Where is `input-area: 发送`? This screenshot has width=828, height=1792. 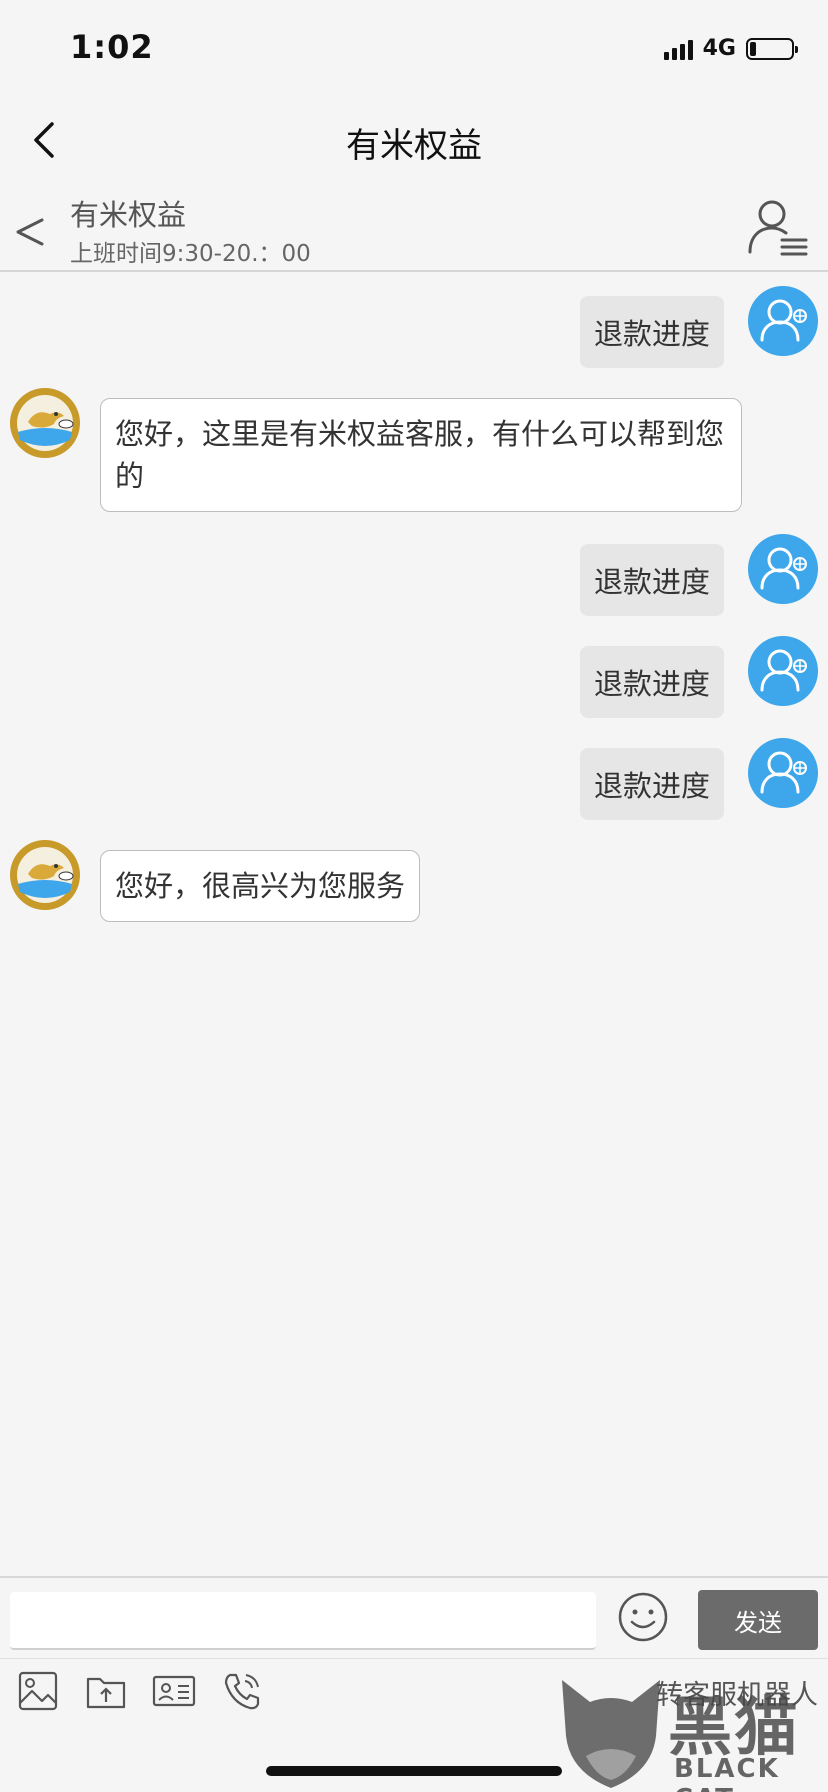 input-area: 发送 is located at coordinates (414, 1617).